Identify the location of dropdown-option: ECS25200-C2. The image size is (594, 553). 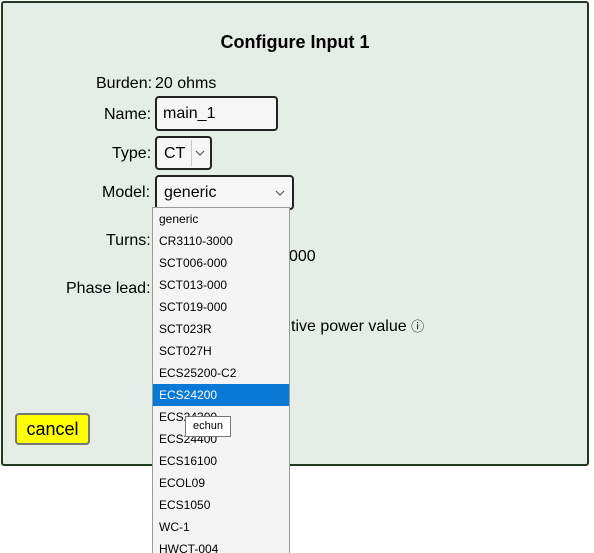
(221, 373).